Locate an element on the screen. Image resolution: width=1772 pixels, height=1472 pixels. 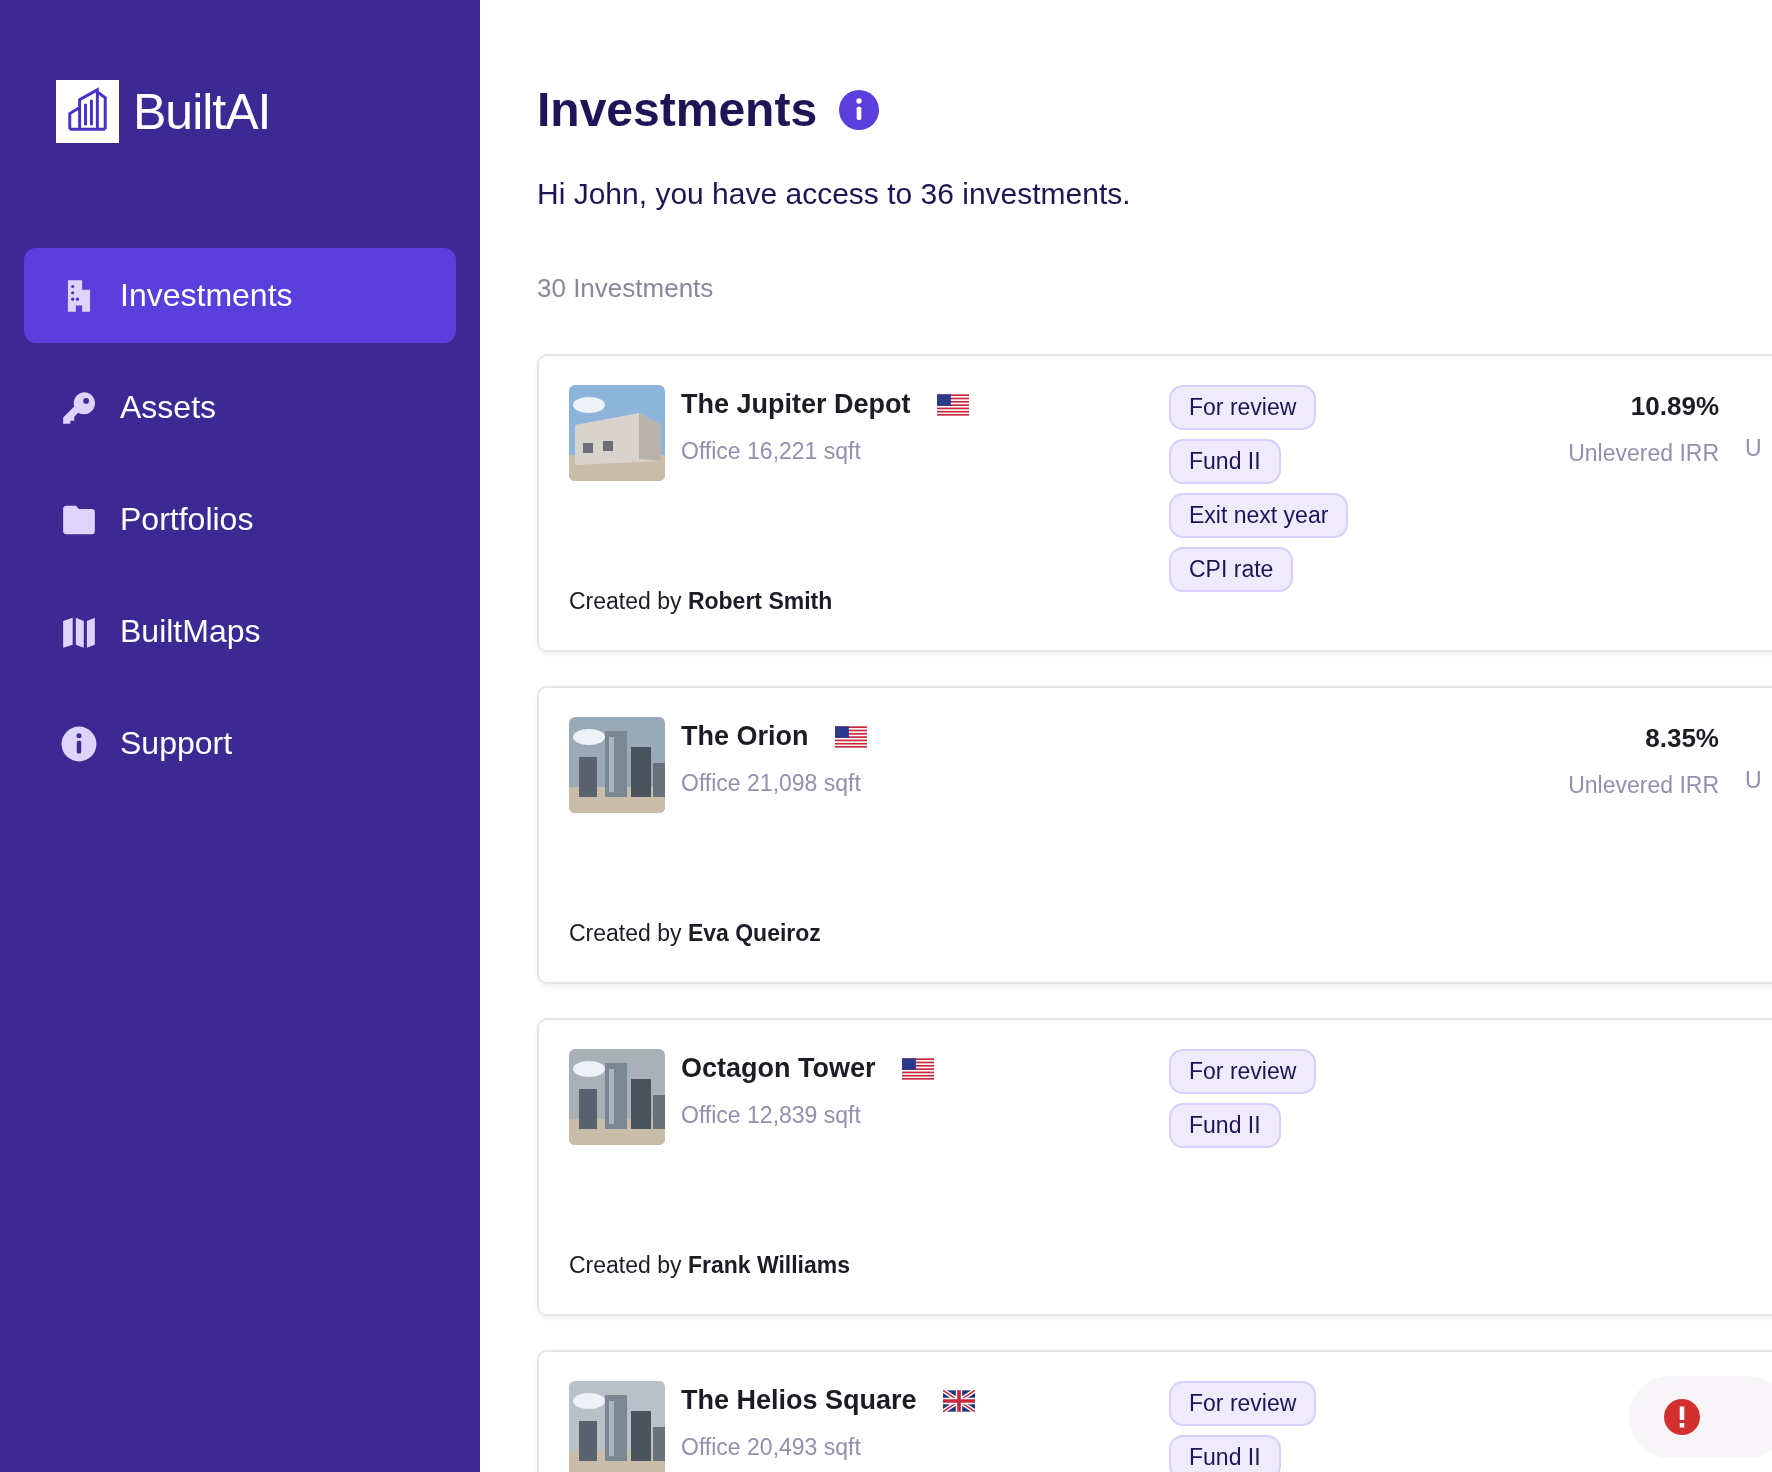
brand-name: BuiltAI is located at coordinates (202, 111).